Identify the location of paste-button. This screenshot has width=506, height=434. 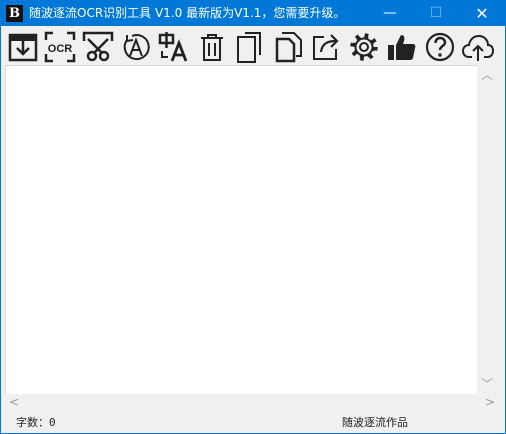
(250, 47).